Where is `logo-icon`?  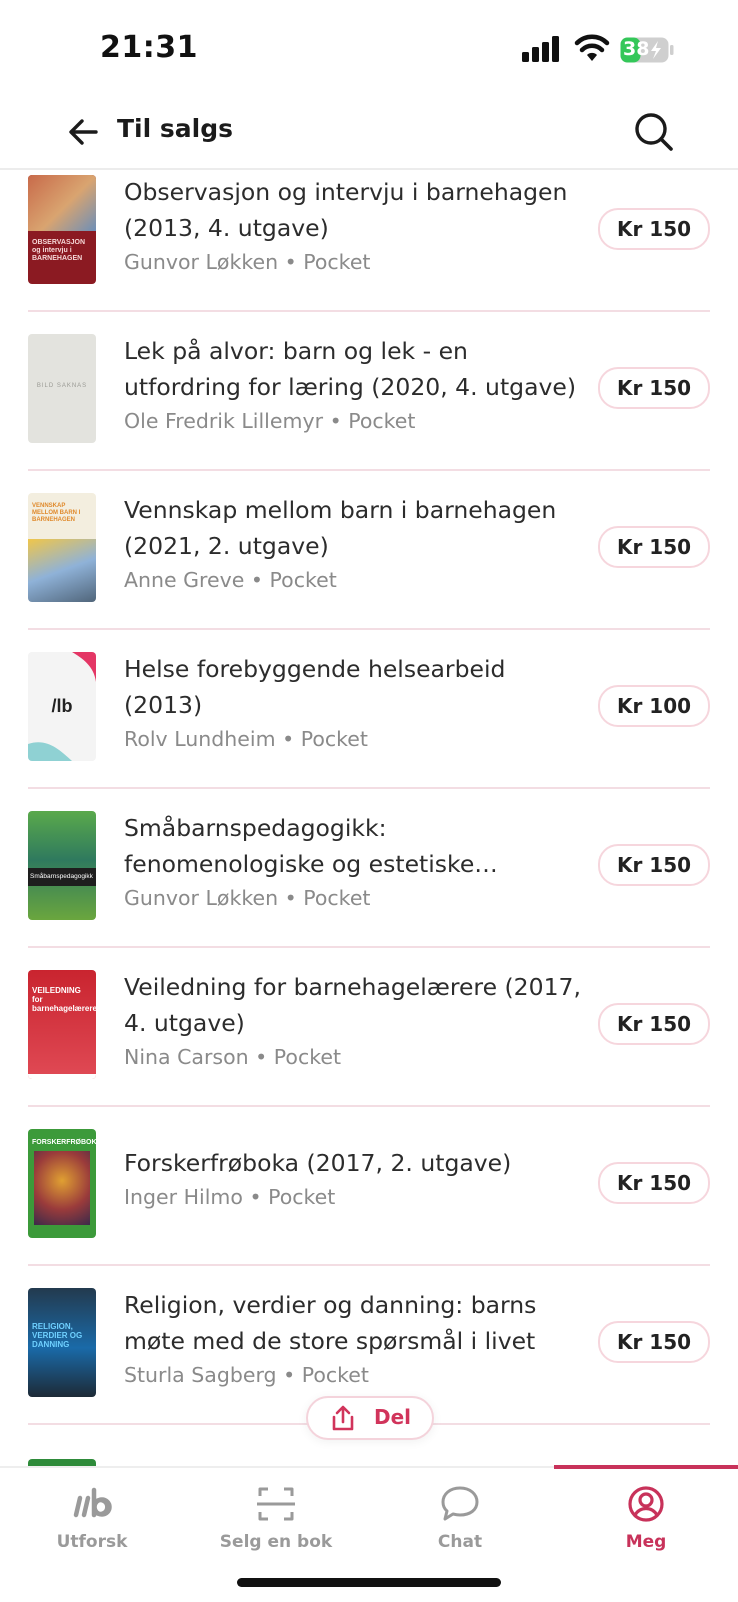 logo-icon is located at coordinates (92, 1502).